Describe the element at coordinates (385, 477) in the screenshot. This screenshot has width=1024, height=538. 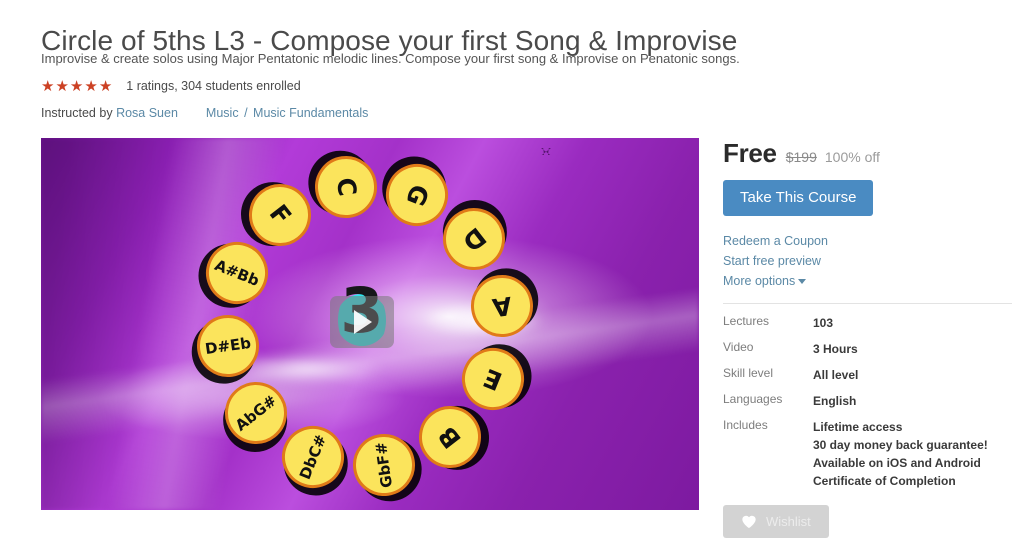
I see `note-disc-label: Gb` at that location.